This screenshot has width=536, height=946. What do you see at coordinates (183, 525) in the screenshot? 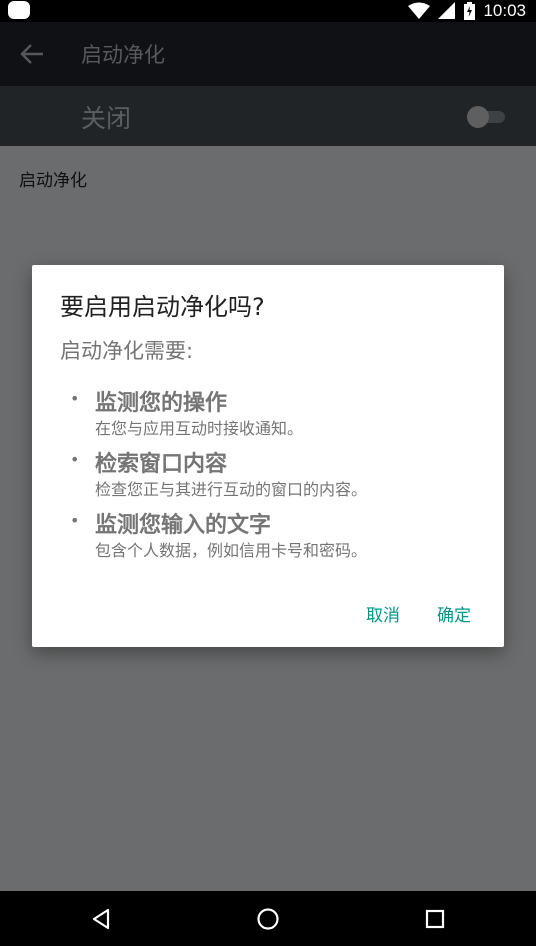
I see `permission-title: 监测您输入的文字` at bounding box center [183, 525].